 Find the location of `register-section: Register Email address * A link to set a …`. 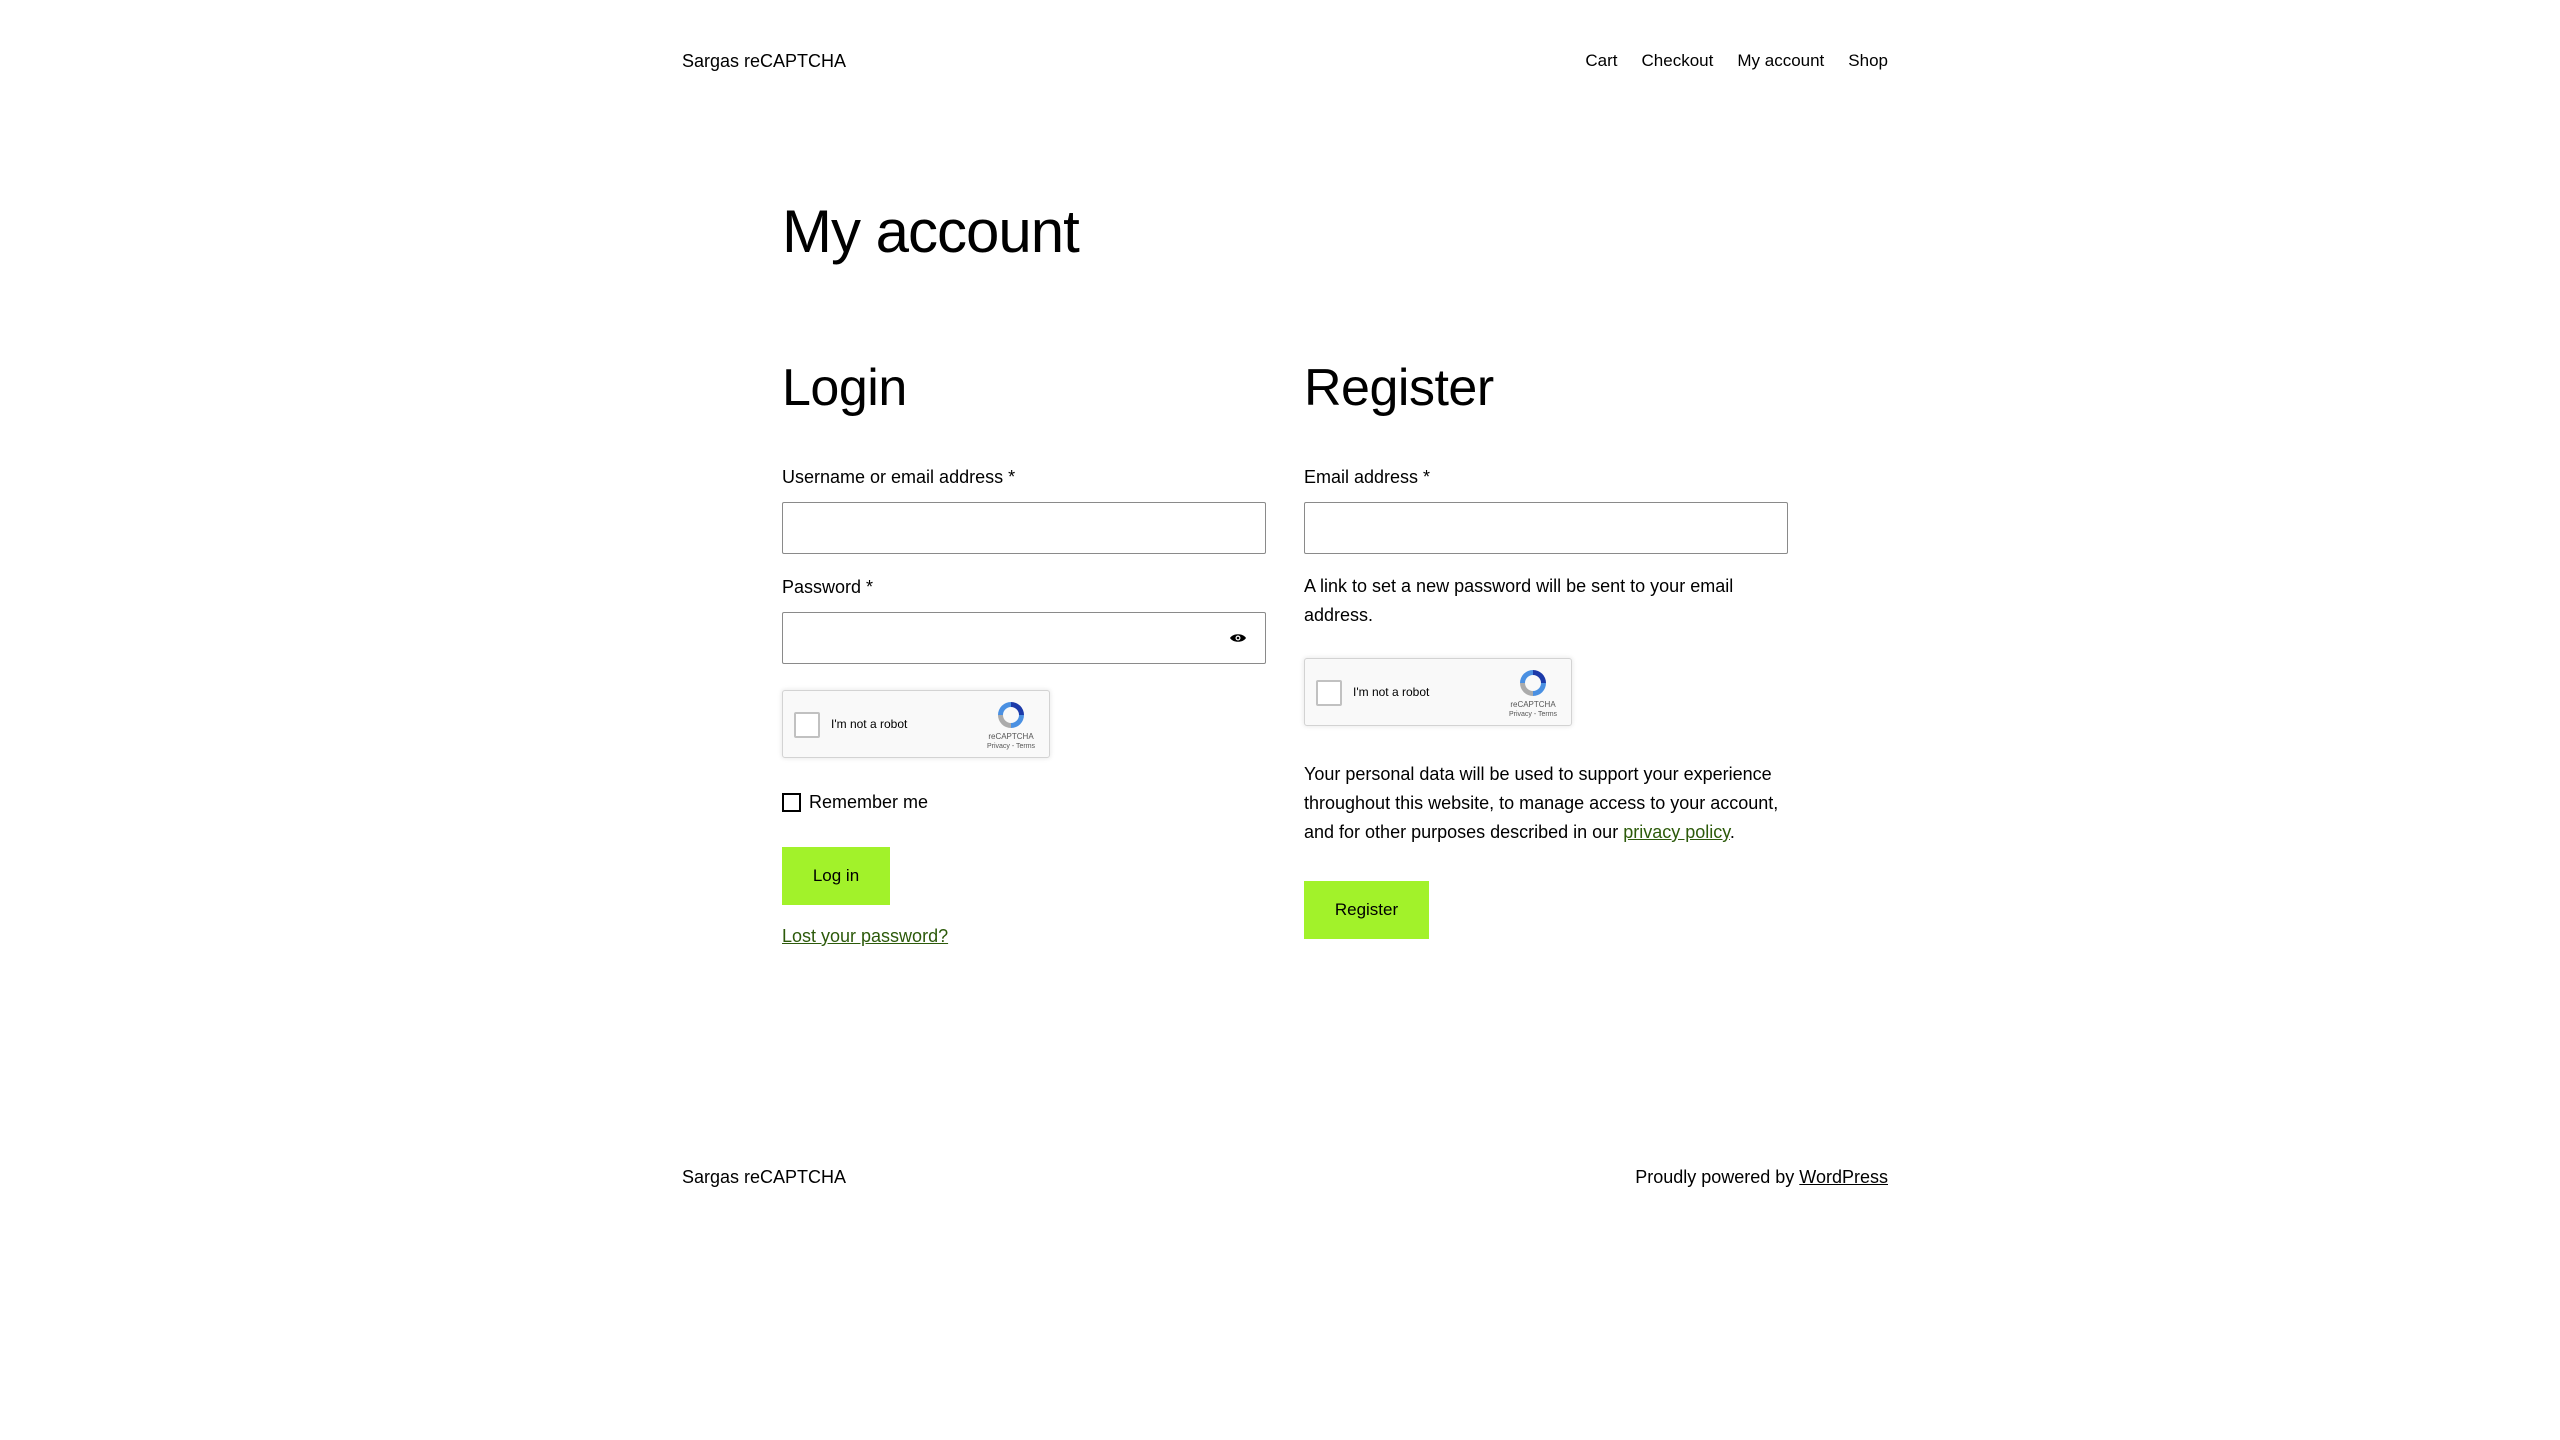

register-section: Register Email address * A link to set a … is located at coordinates (1546, 644).